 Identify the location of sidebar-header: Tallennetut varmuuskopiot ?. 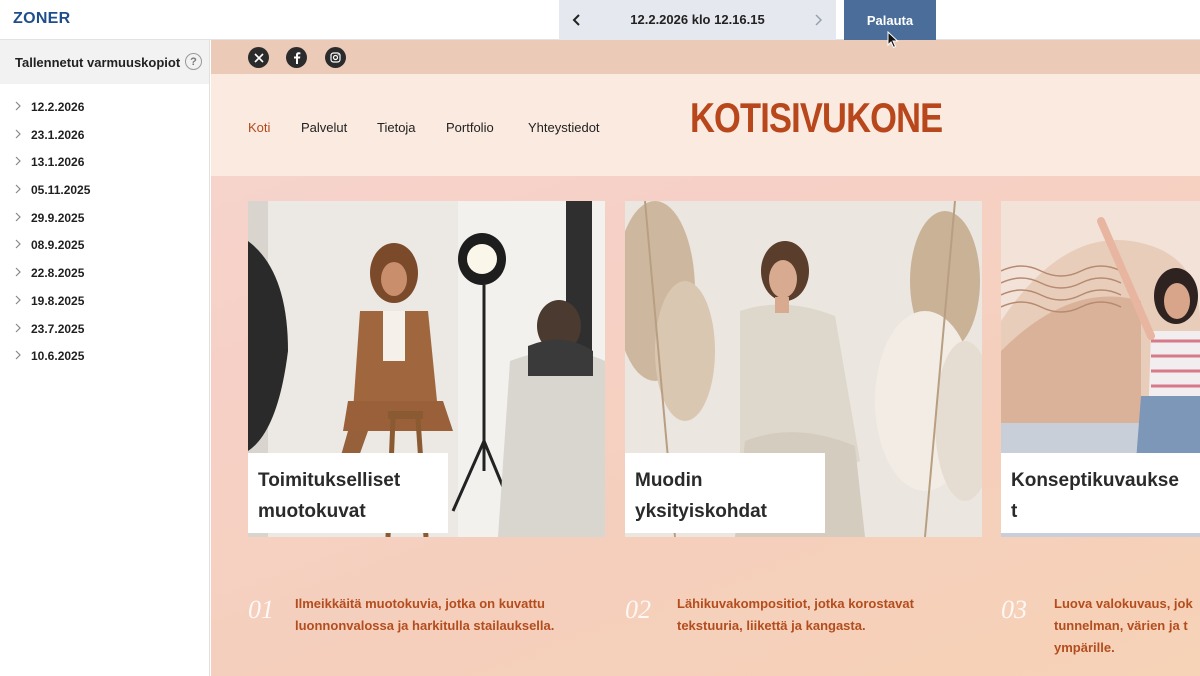
(104, 62).